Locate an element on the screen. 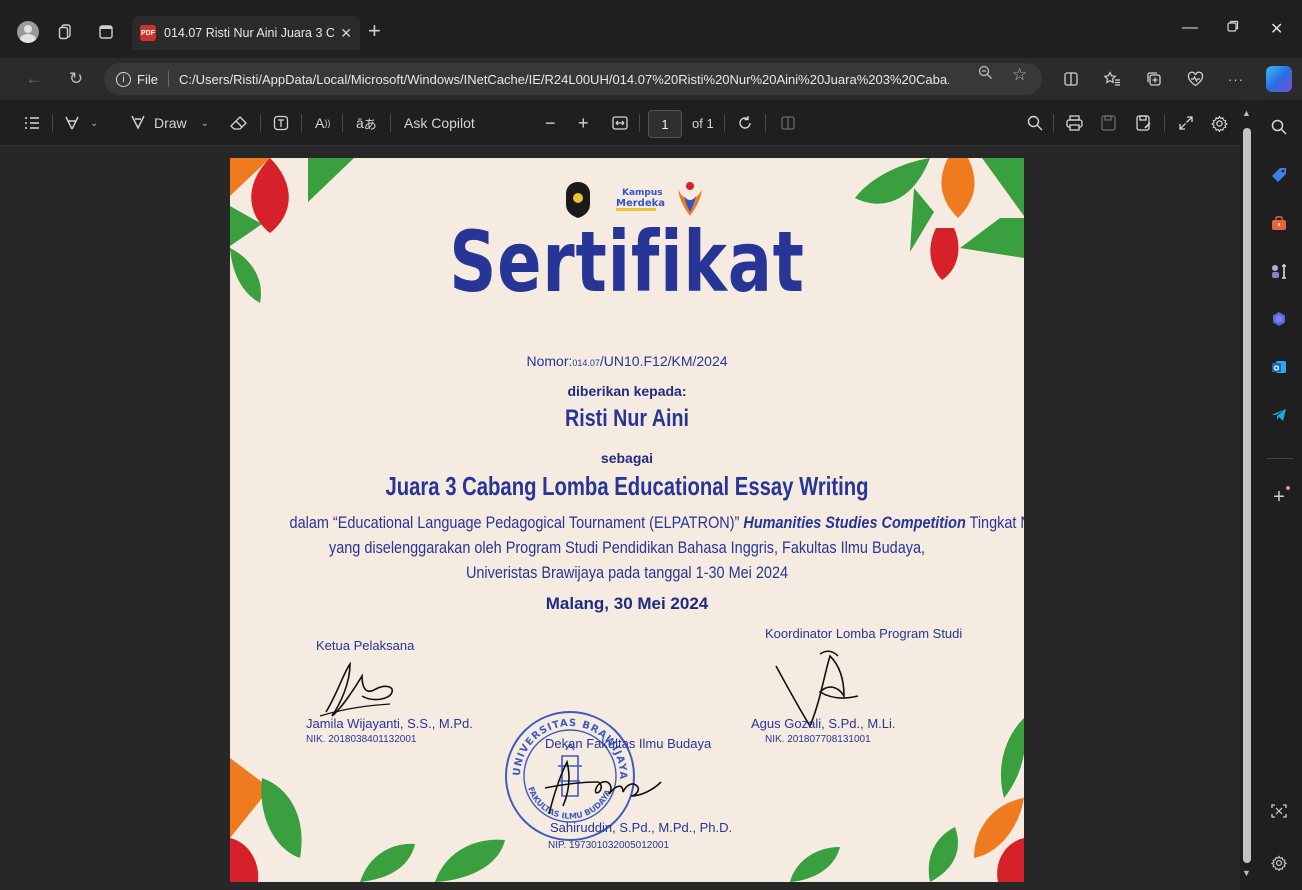 The width and height of the screenshot is (1302, 890). settings-icon is located at coordinates (1219, 123).